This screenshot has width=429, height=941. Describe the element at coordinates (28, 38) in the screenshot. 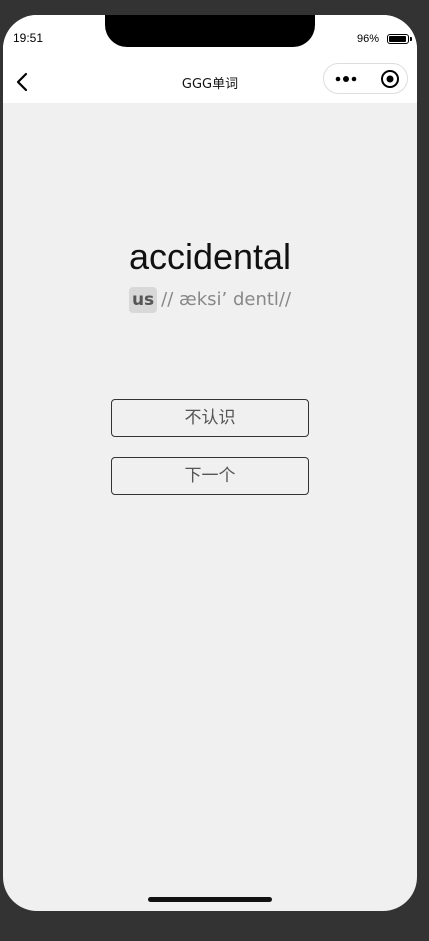

I see `status-time: 19:51` at that location.